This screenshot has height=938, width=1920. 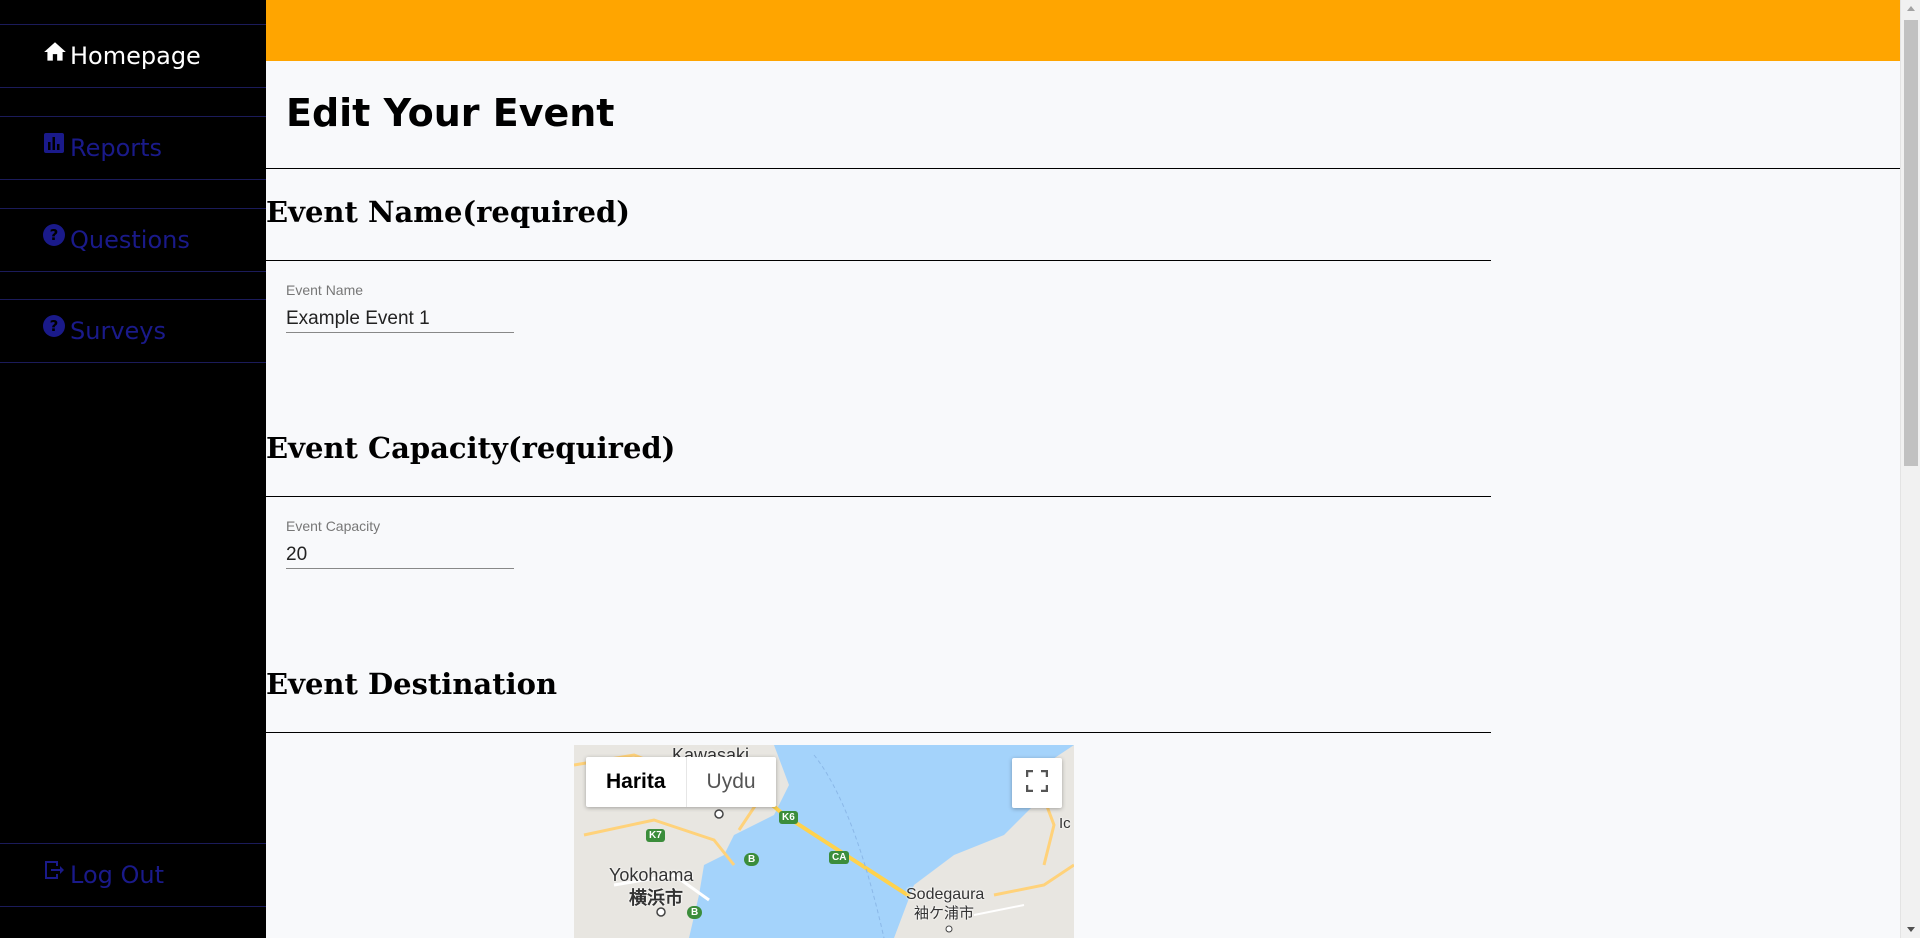 I want to click on sidebar-item-reports: Reports, so click(x=133, y=148).